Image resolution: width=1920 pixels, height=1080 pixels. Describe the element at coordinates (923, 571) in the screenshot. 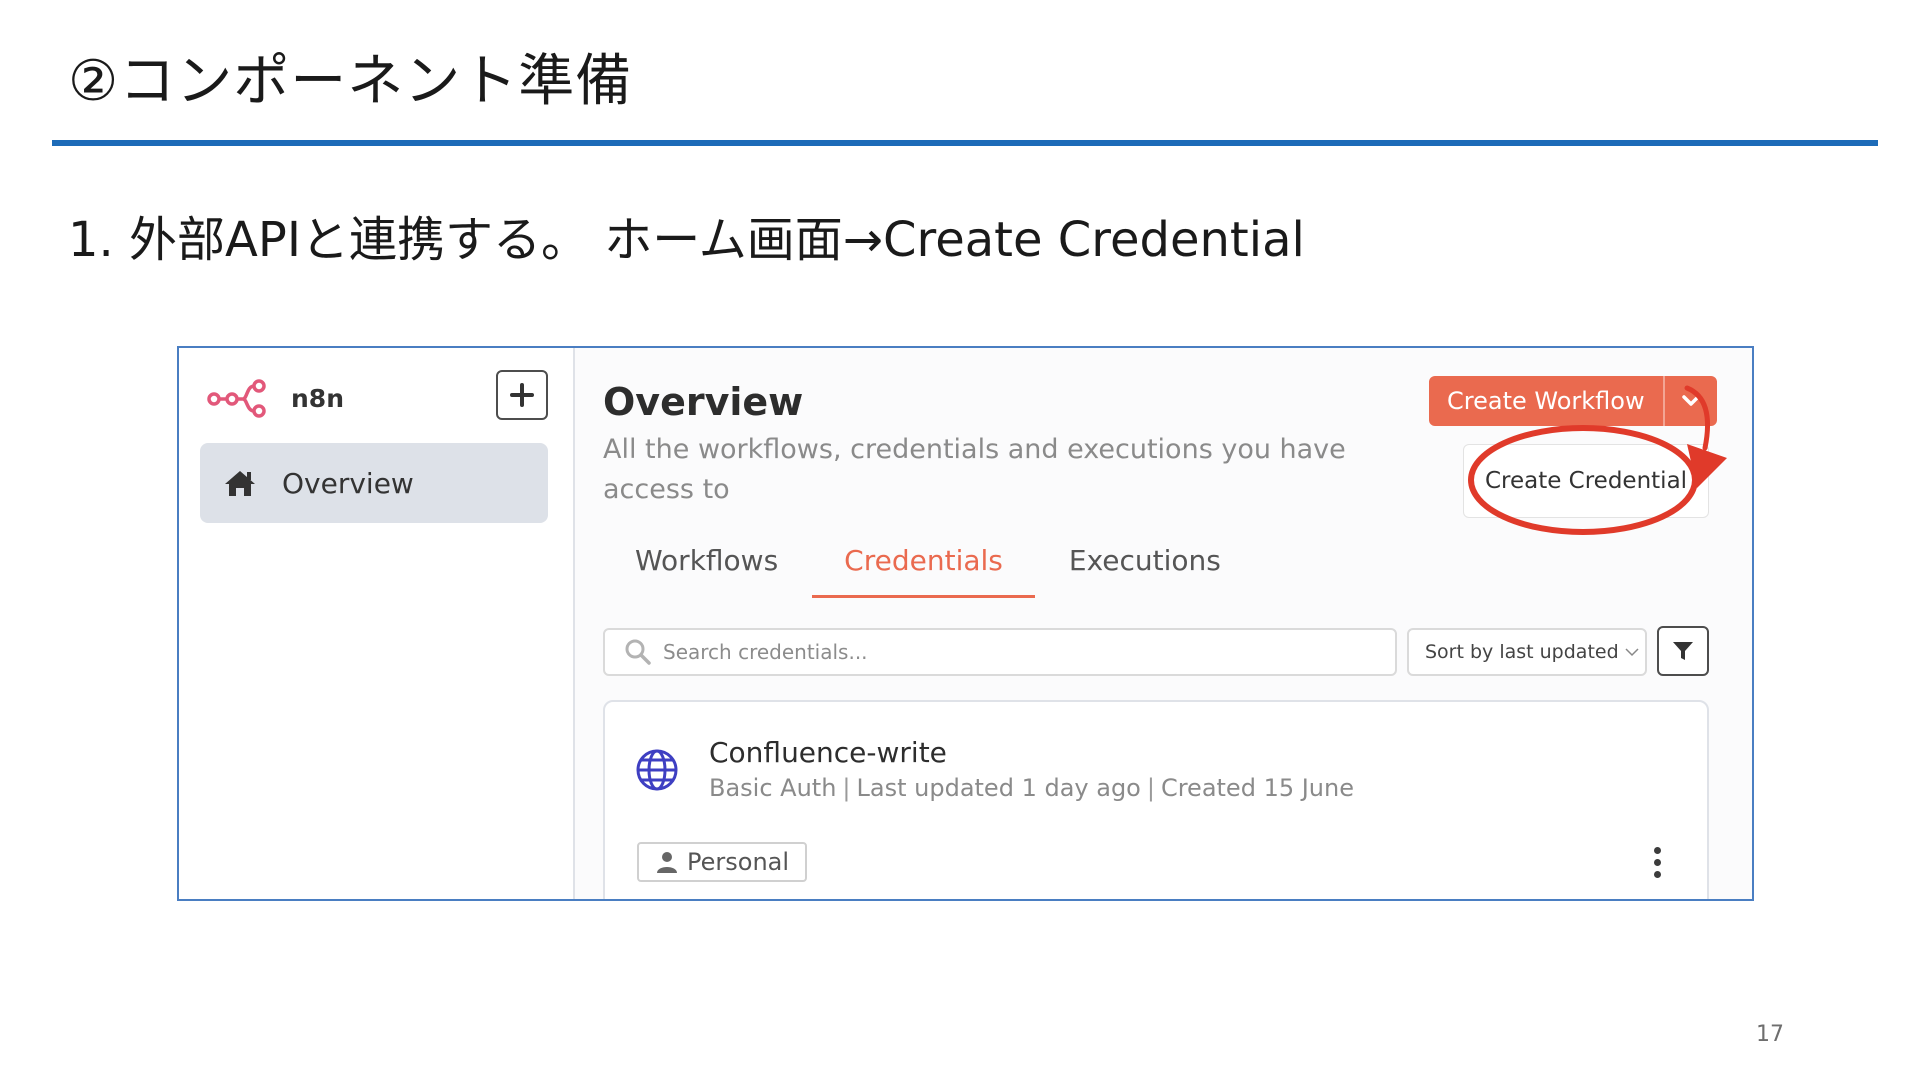

I see `tab-credentials: Credentials` at that location.